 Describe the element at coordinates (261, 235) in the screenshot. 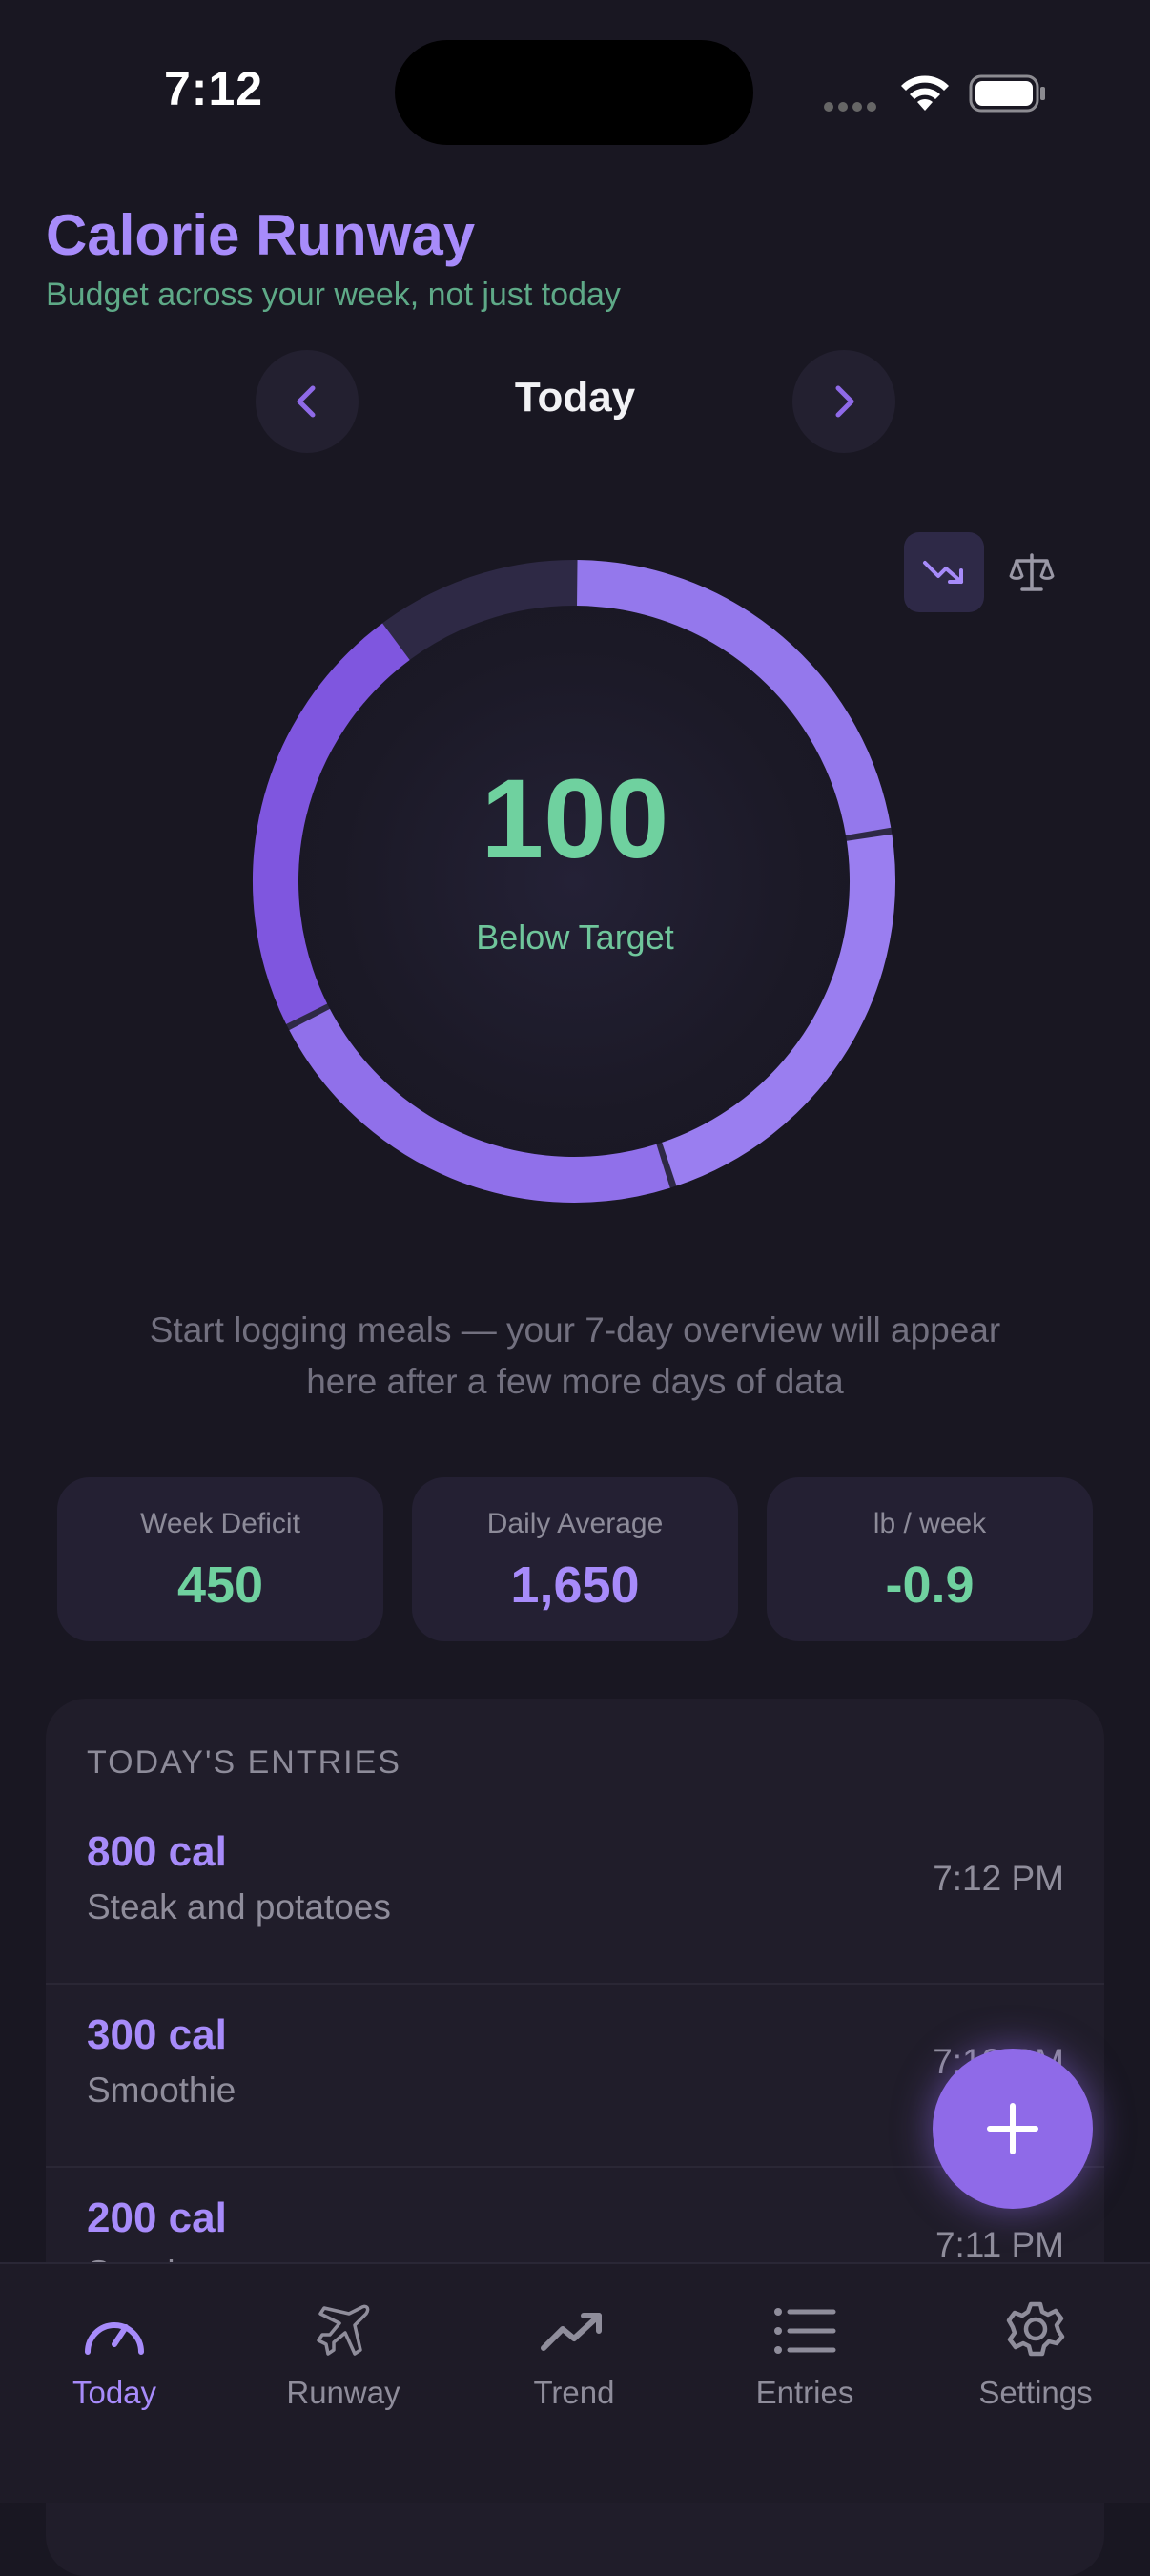

I see `app-title: Calorie Runway` at that location.